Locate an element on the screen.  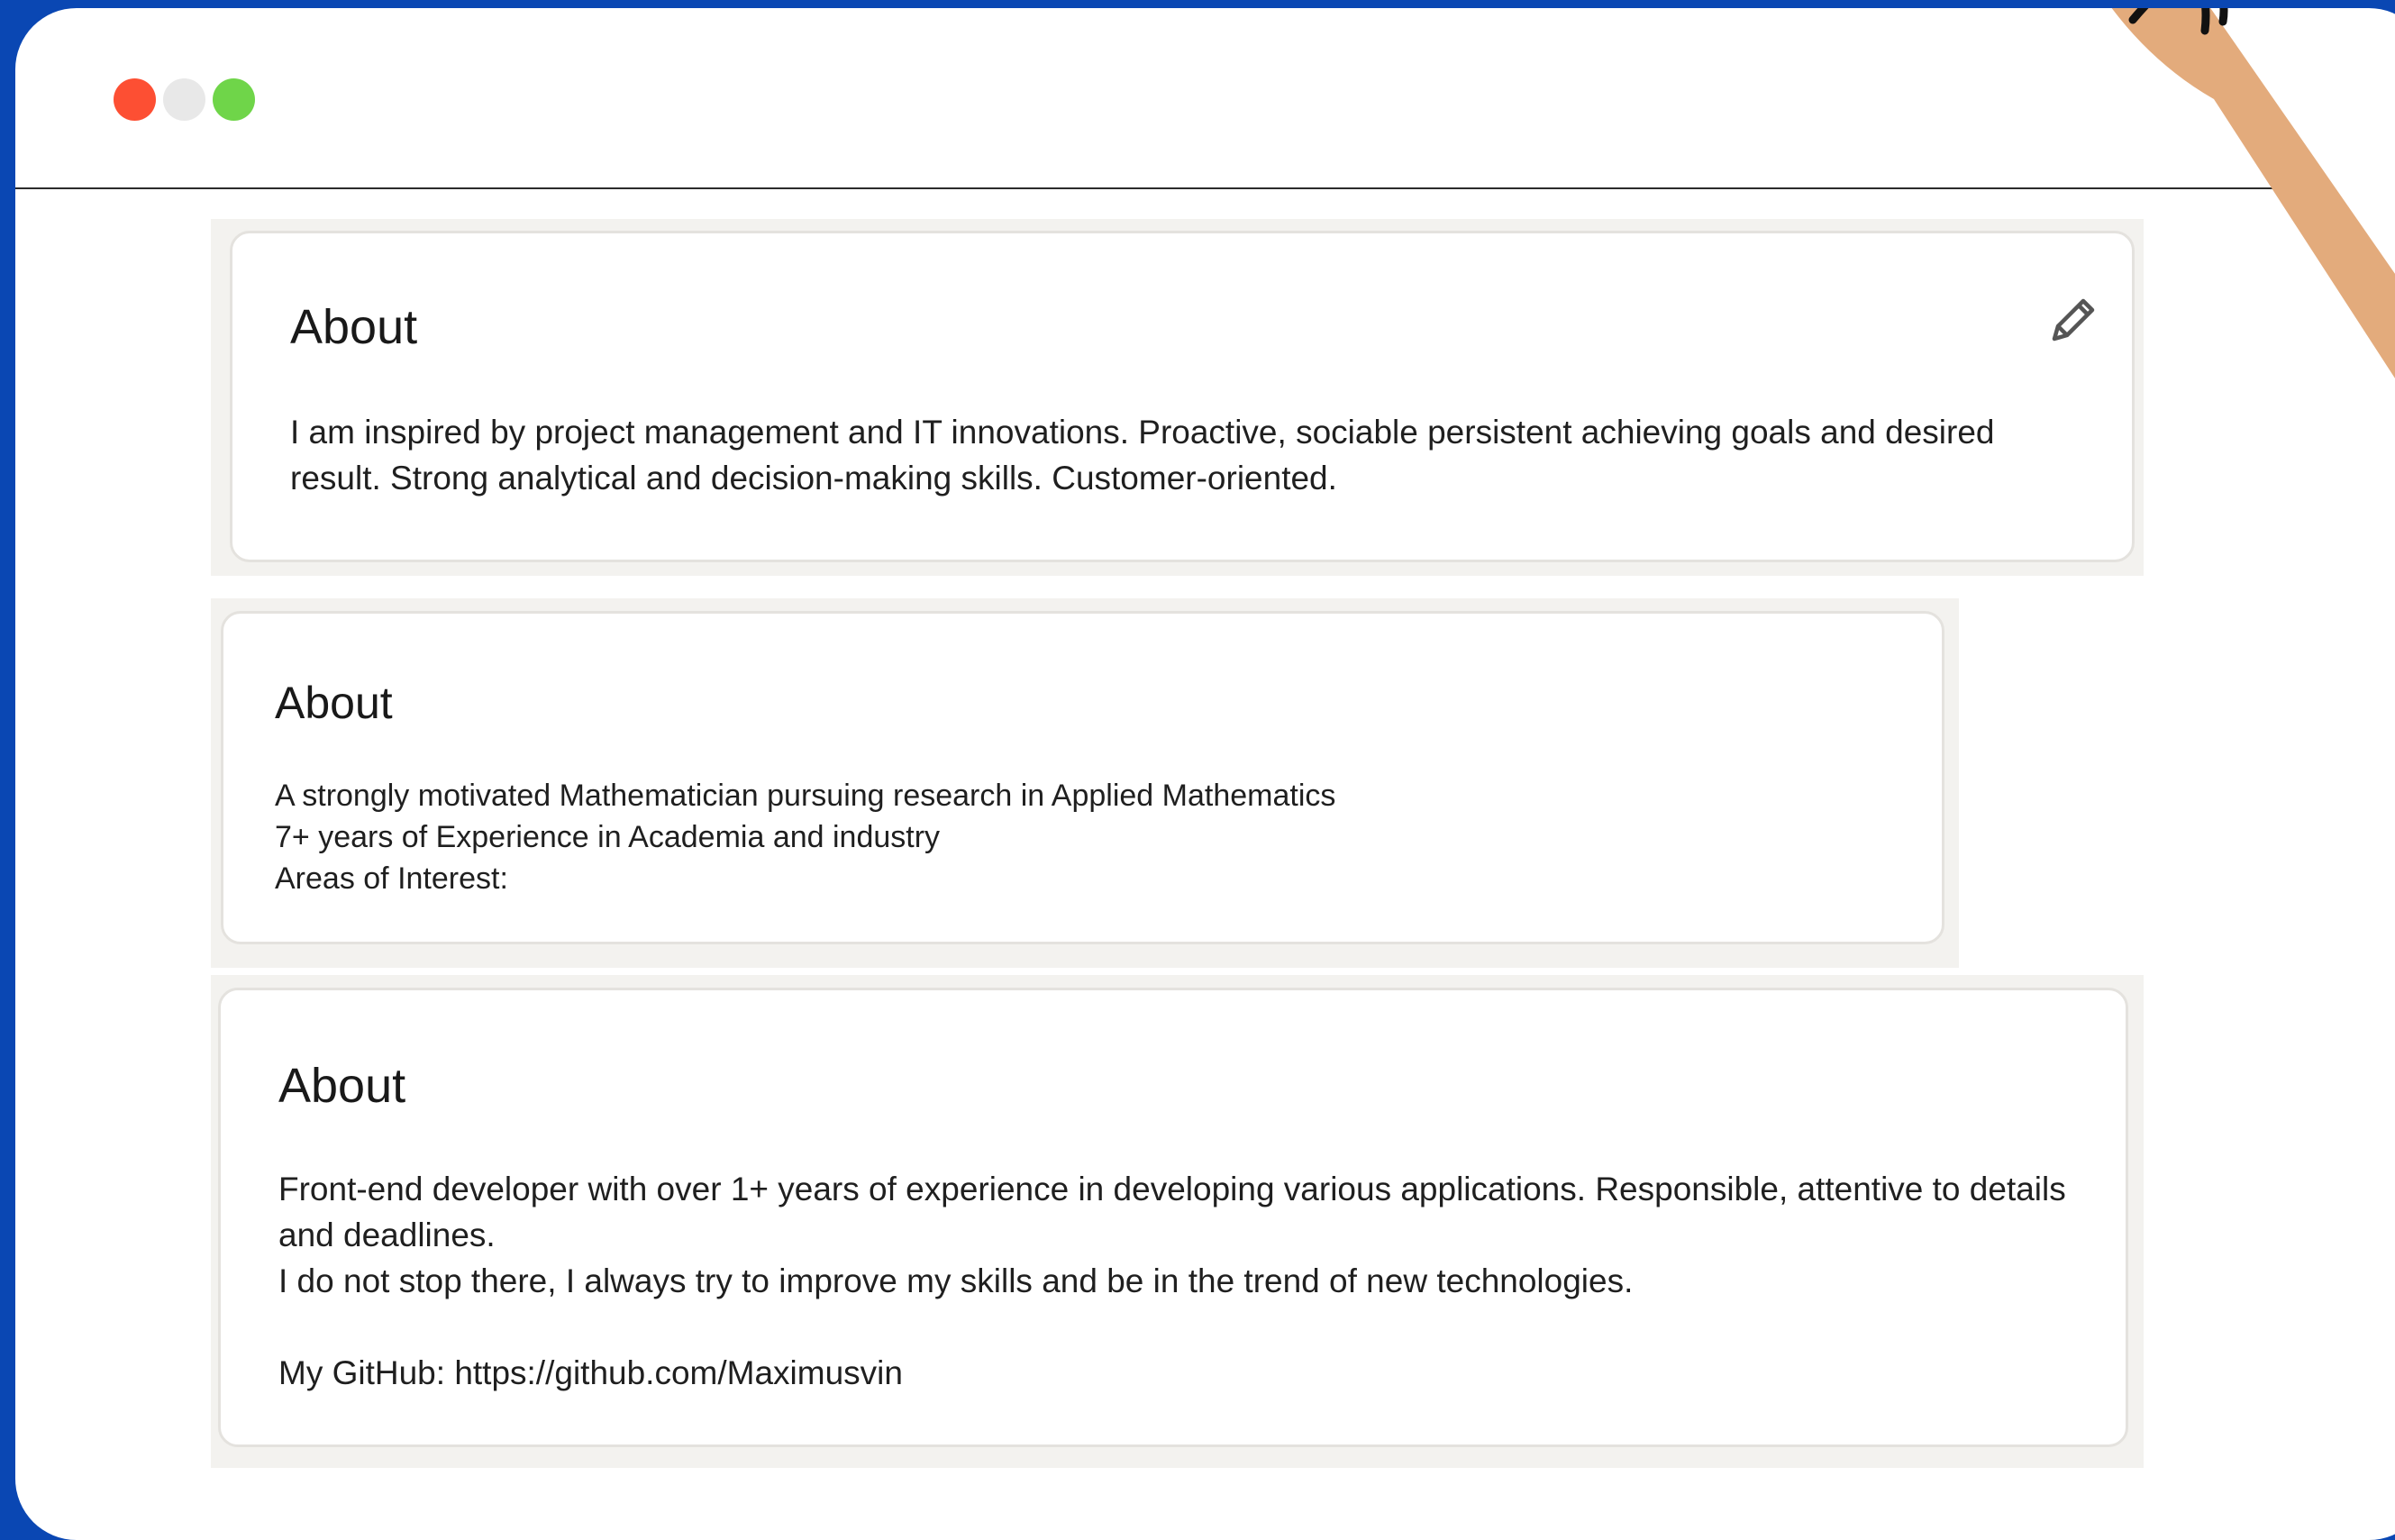
window-controls is located at coordinates (184, 99).